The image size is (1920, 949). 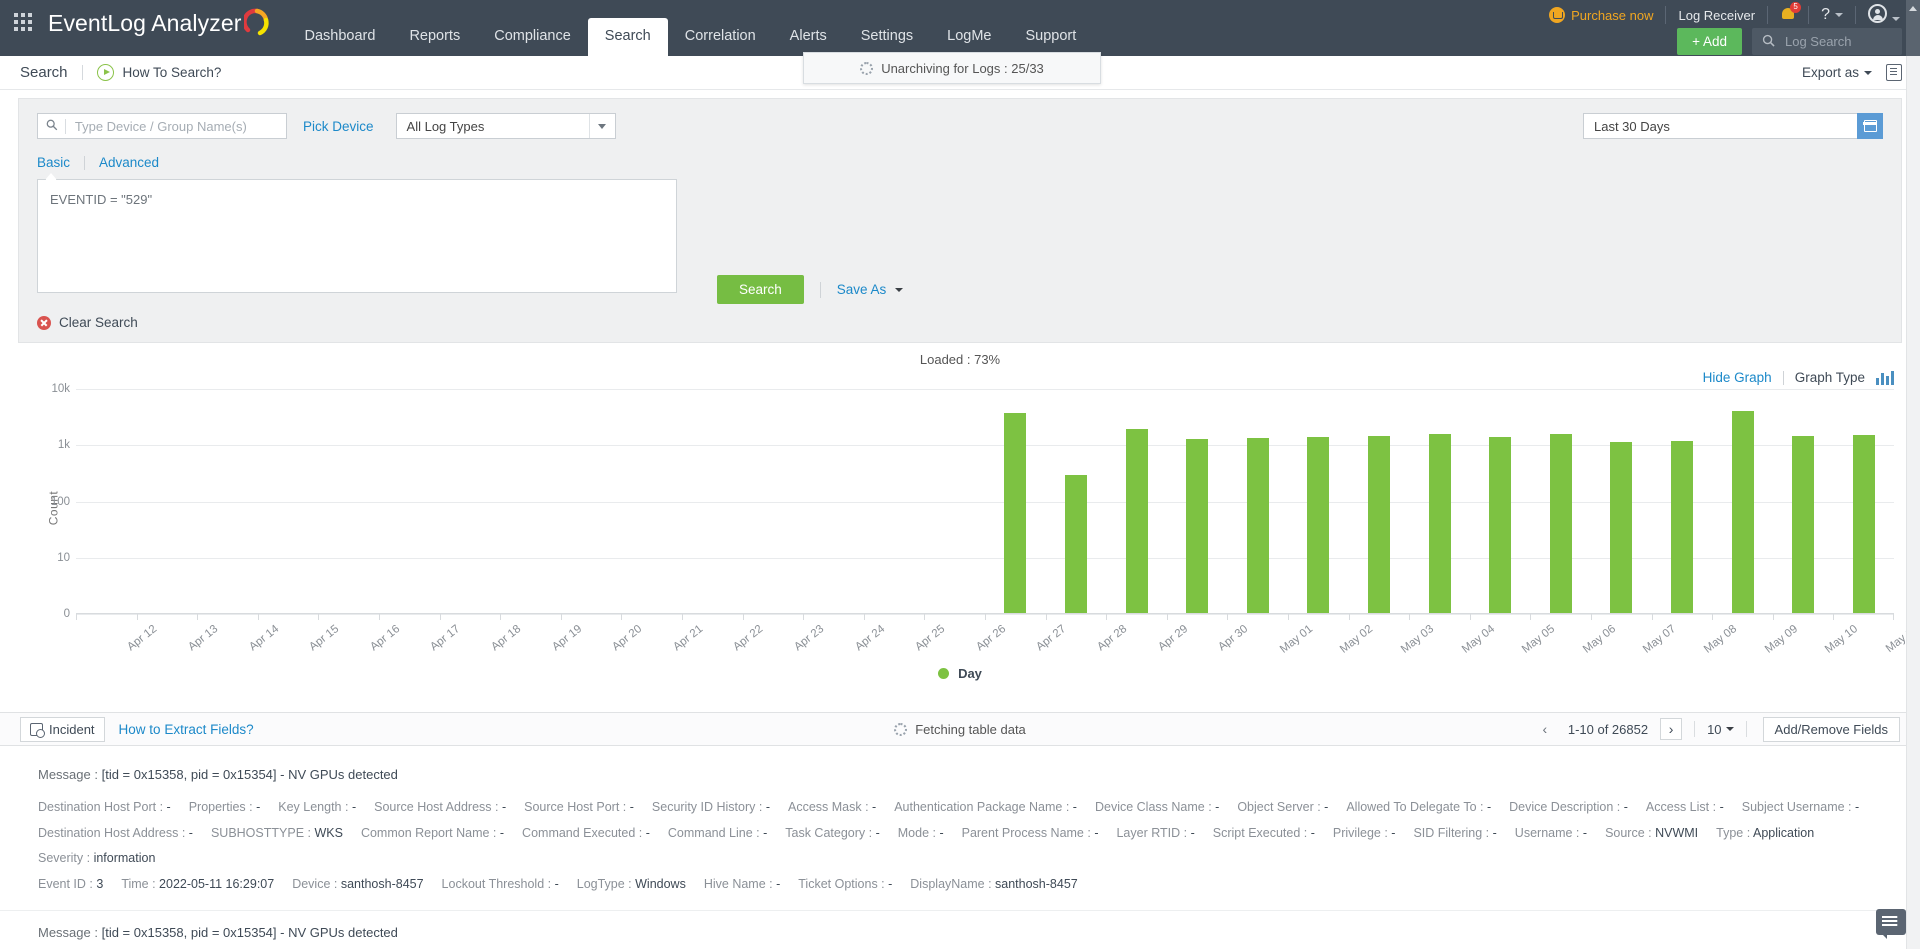 I want to click on log-message-key: Message :, so click(x=70, y=774).